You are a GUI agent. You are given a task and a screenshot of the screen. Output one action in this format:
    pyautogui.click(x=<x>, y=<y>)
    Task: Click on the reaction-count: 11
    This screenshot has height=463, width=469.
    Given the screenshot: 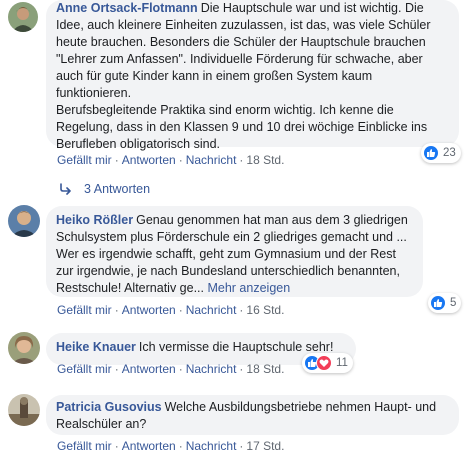 What is the action you would take?
    pyautogui.click(x=342, y=363)
    